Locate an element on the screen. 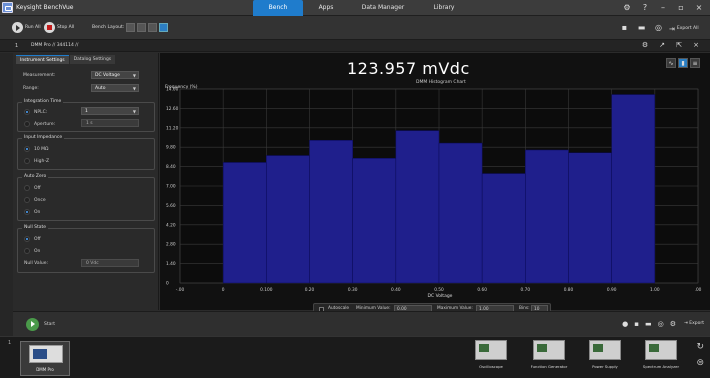 This screenshot has width=710, height=378. x-tick-label: 0.70 is located at coordinates (526, 290).